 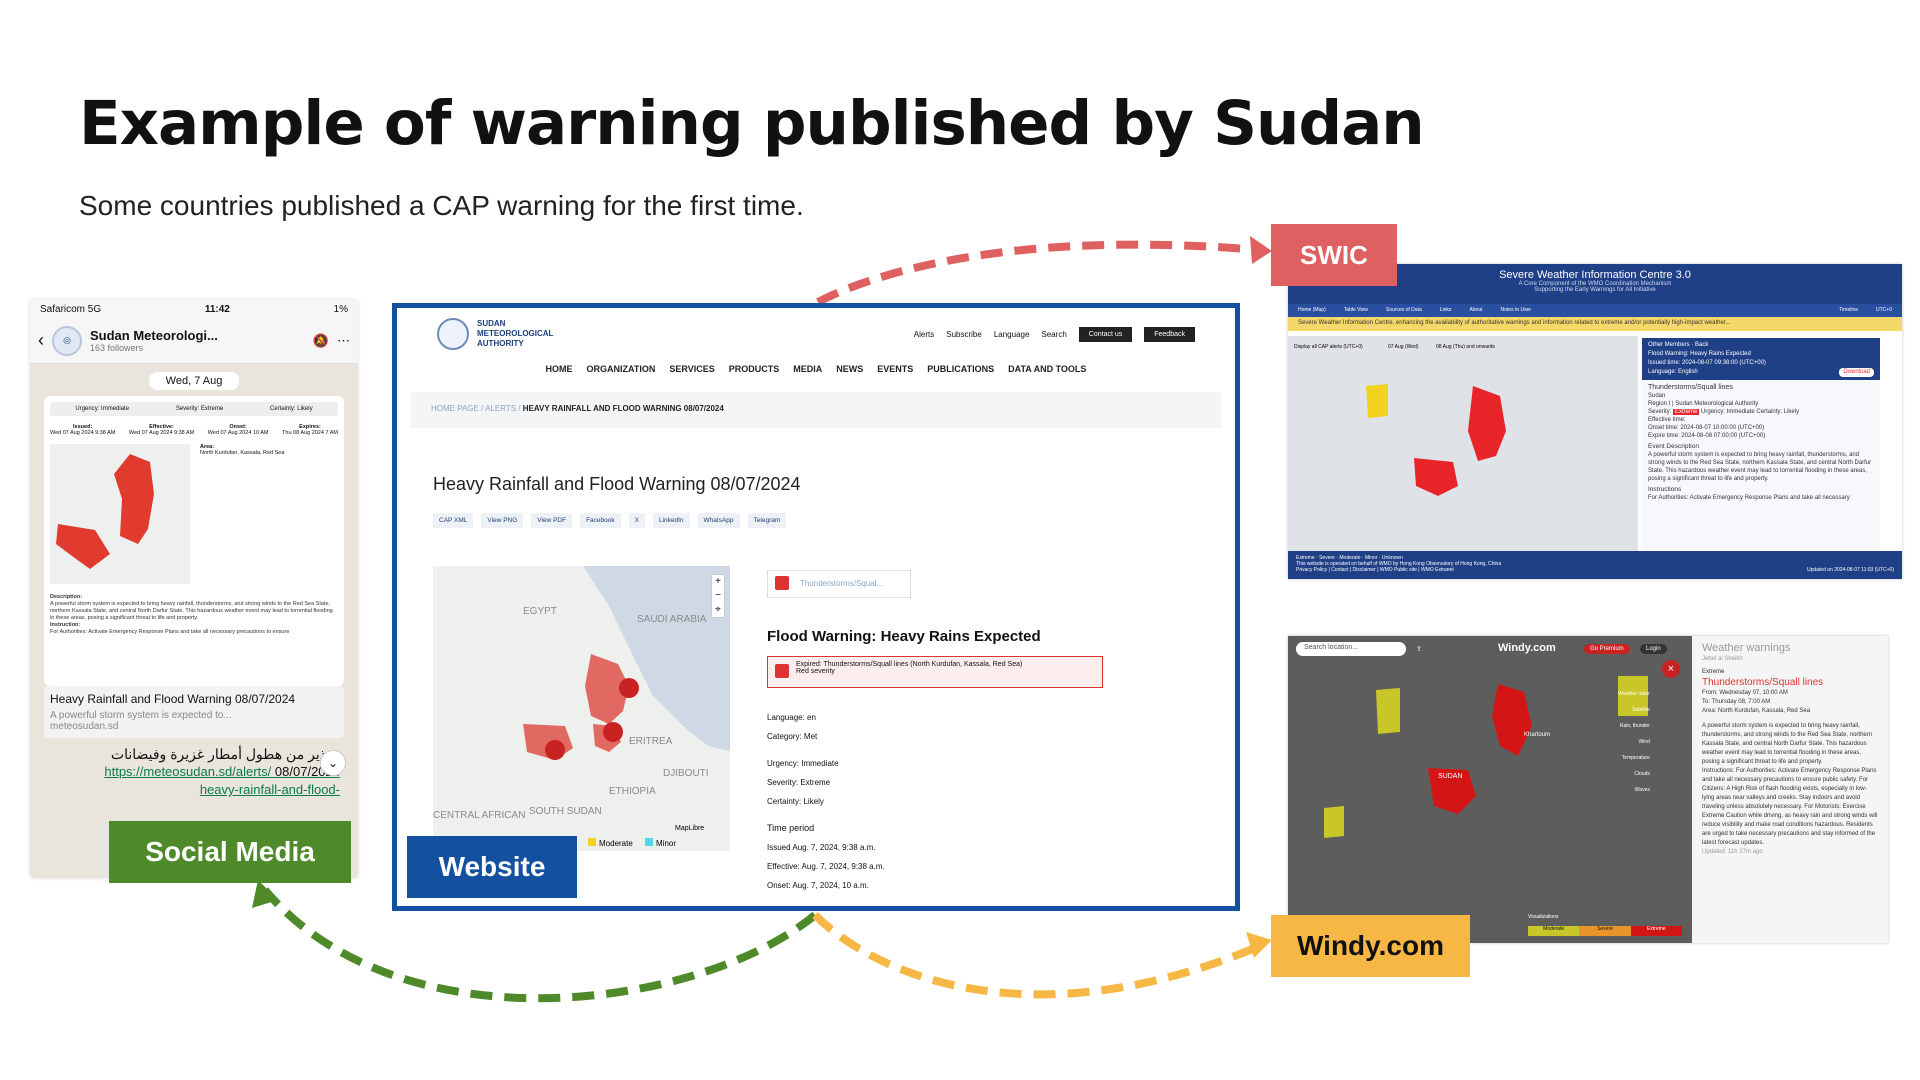 I want to click on telegram-button: Telegram, so click(x=767, y=520).